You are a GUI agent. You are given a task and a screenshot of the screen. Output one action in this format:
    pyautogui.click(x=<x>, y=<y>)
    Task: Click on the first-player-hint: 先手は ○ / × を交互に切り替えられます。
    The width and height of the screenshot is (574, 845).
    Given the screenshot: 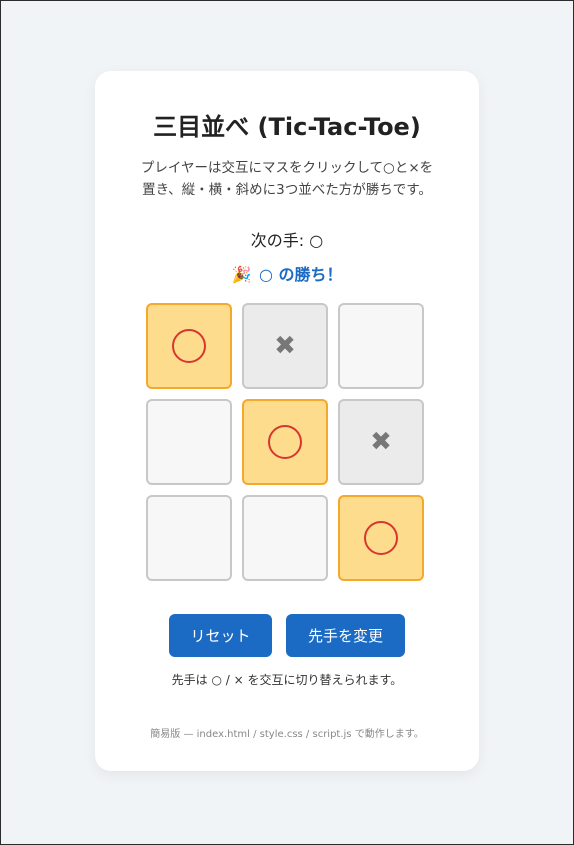 What is the action you would take?
    pyautogui.click(x=287, y=680)
    